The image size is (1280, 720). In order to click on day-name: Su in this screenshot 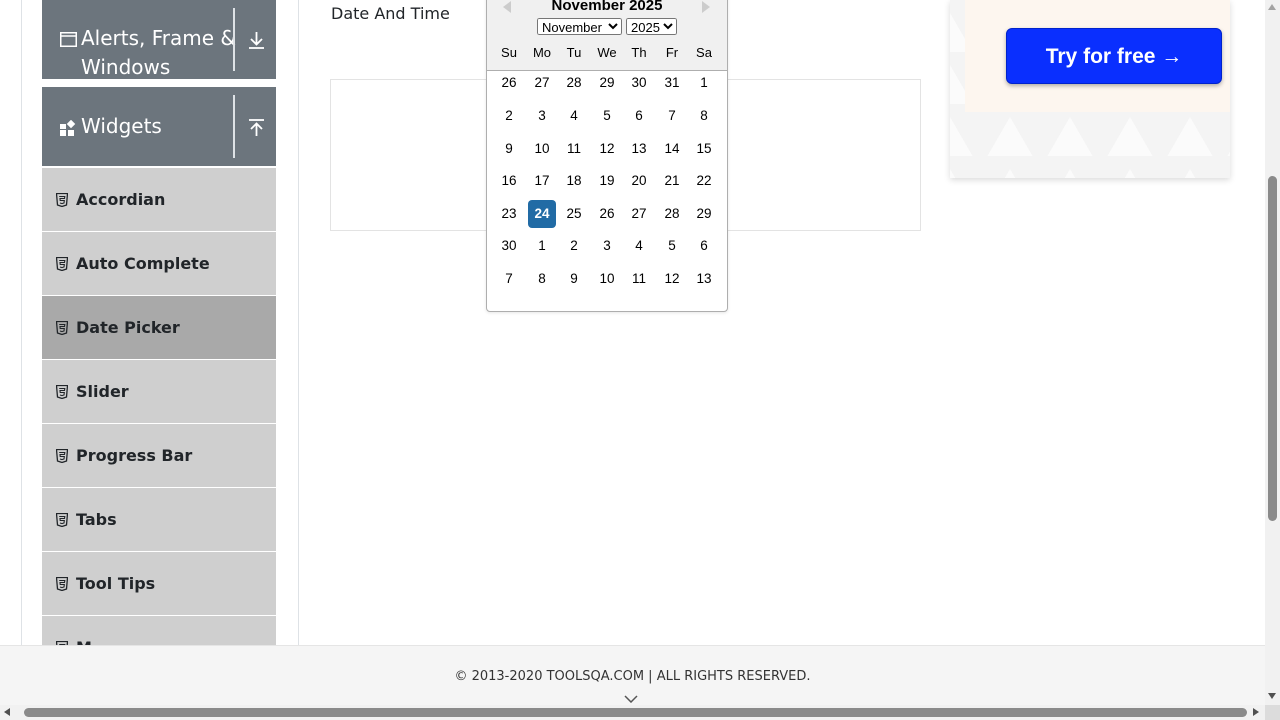, I will do `click(509, 52)`.